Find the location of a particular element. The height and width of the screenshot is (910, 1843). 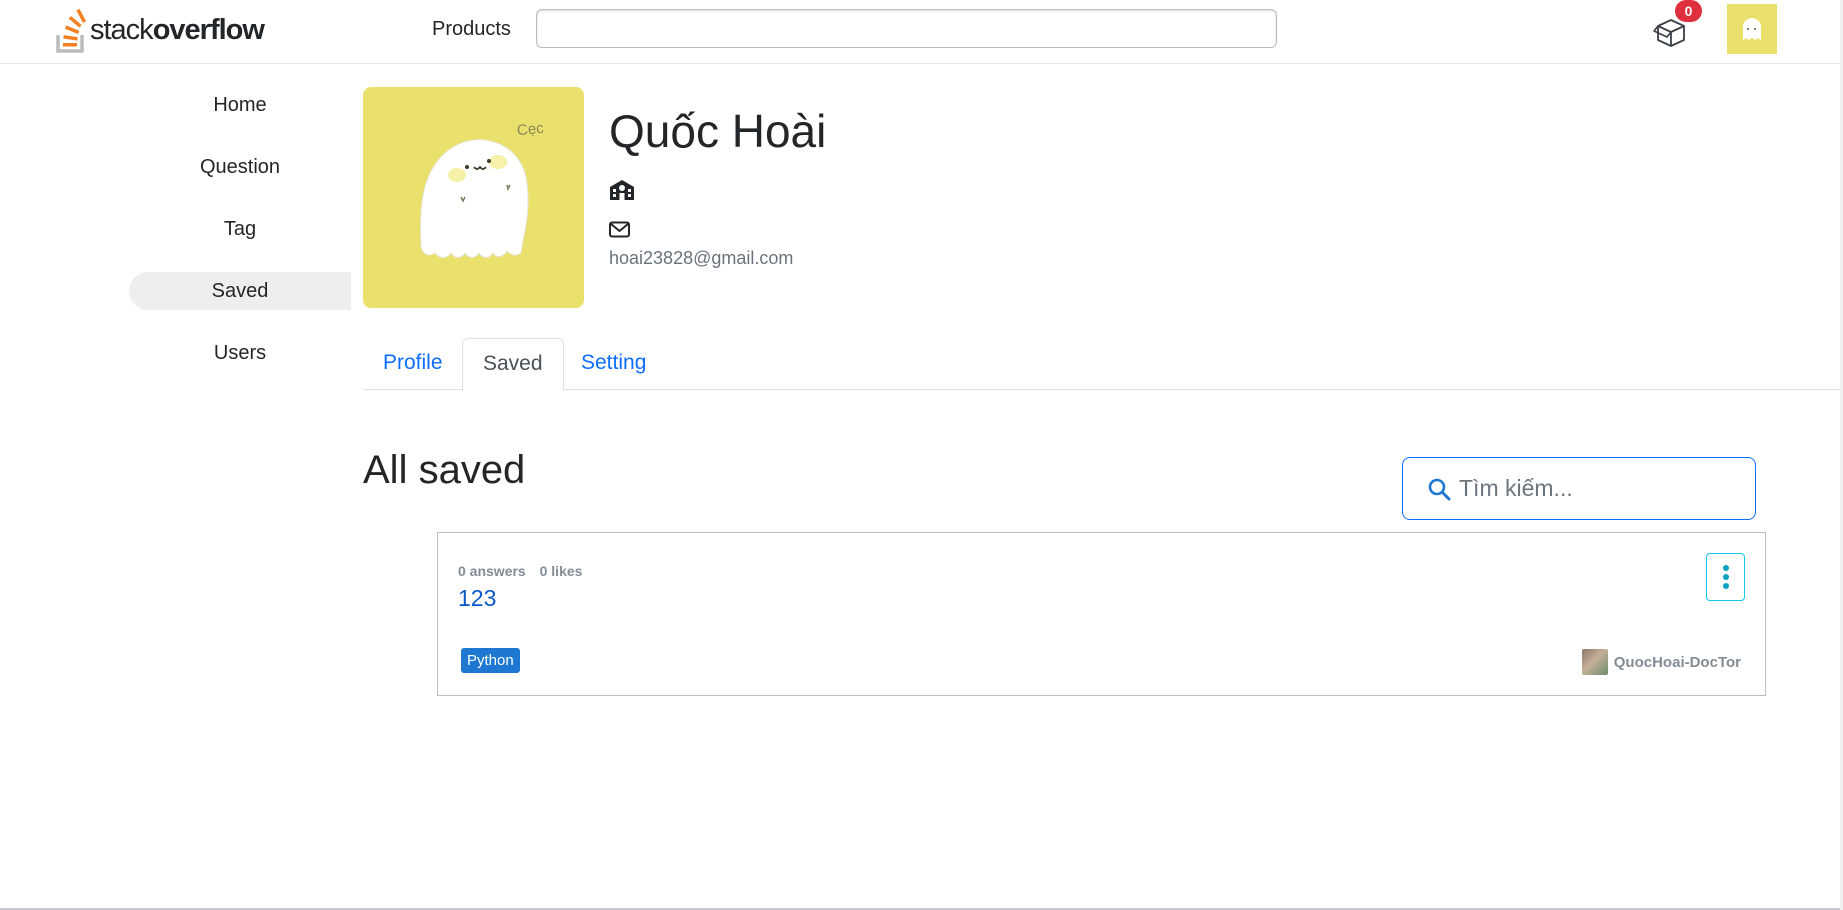

section-title: All saved is located at coordinates (444, 470).